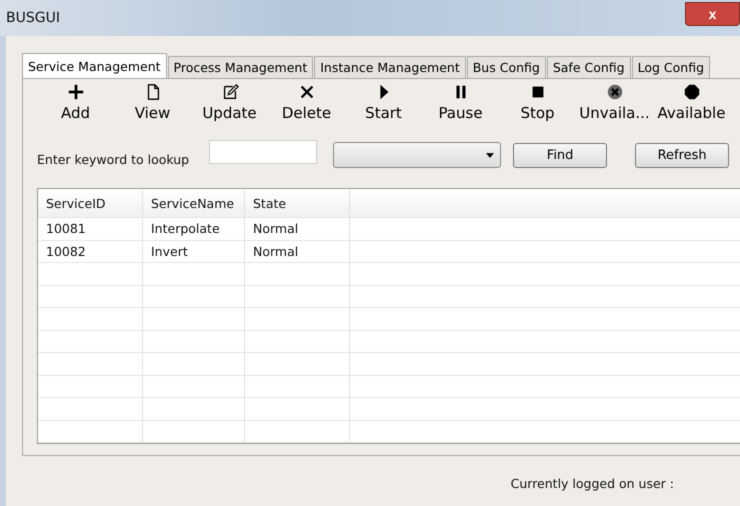 The width and height of the screenshot is (740, 506). Describe the element at coordinates (460, 102) in the screenshot. I see `toolbar-button: Pause` at that location.